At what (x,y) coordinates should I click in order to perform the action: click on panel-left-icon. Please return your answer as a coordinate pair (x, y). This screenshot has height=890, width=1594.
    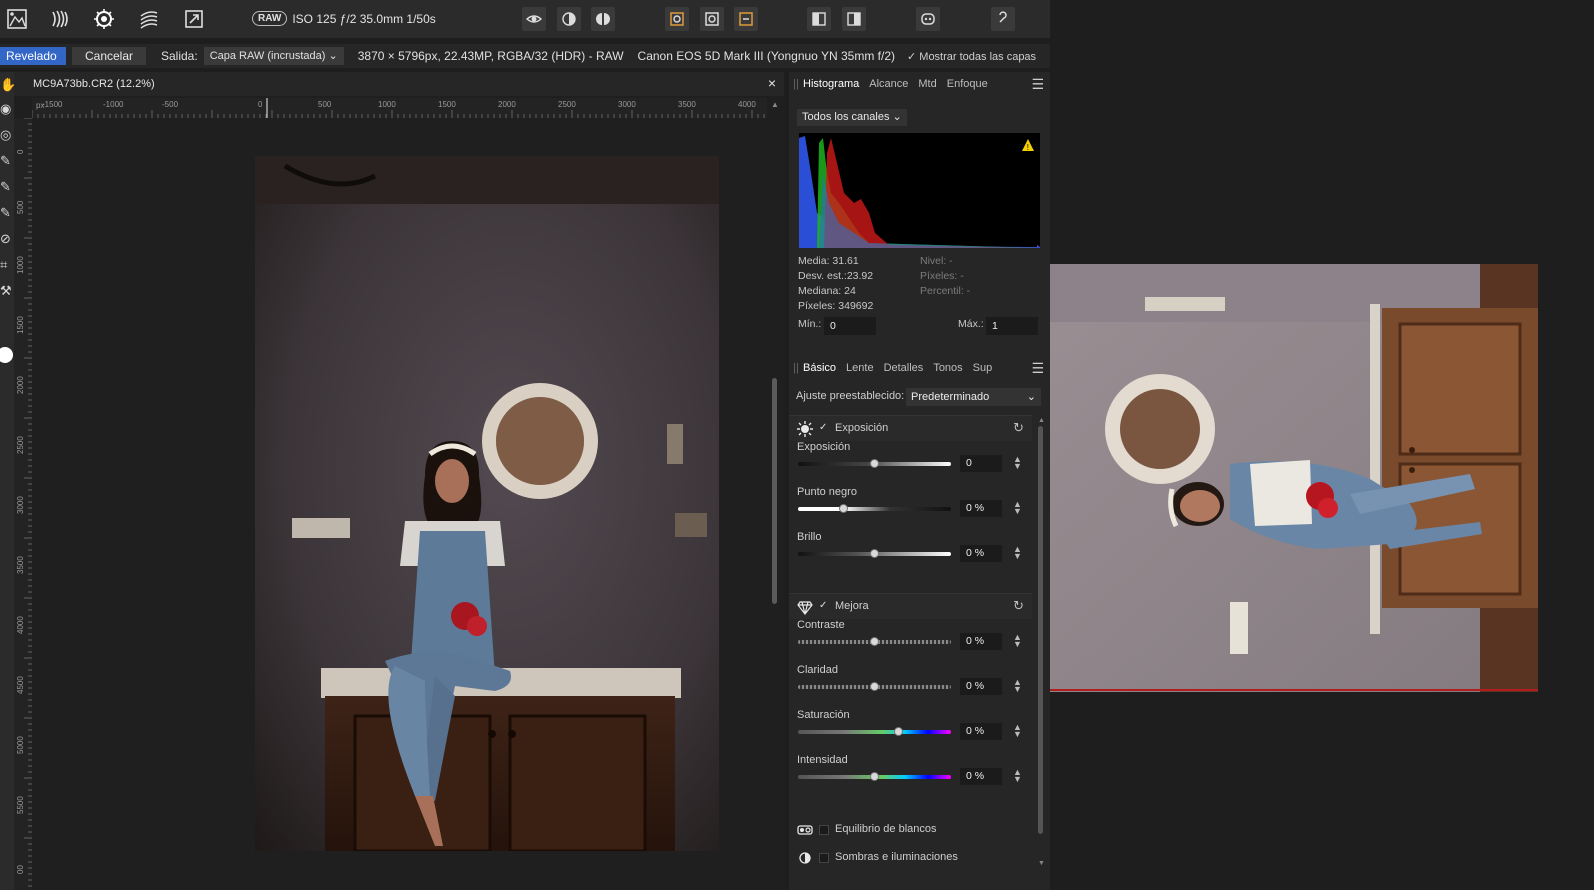
    Looking at the image, I should click on (819, 19).